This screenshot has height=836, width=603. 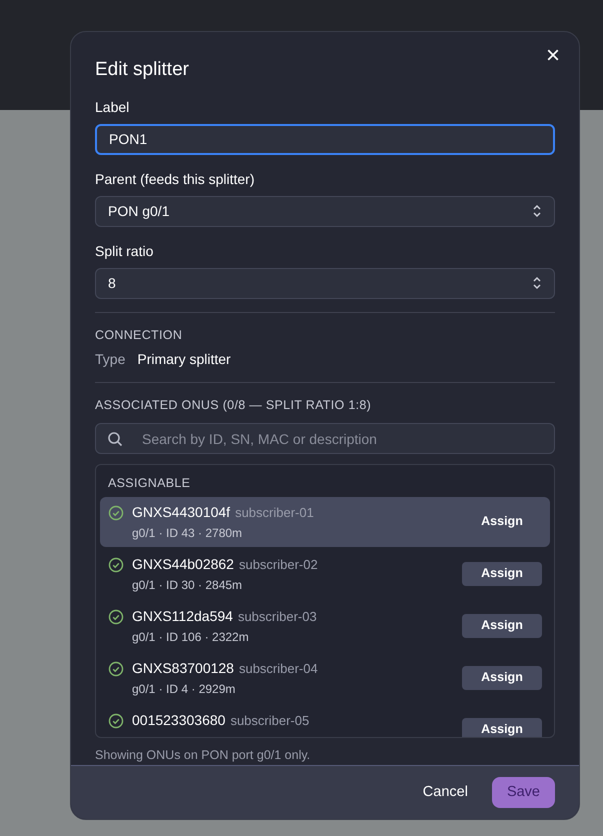 What do you see at coordinates (325, 573) in the screenshot?
I see `onu-row: GNXS44b02862 subscriber-02 g0/1 · ID 30 · 2845m Assign` at bounding box center [325, 573].